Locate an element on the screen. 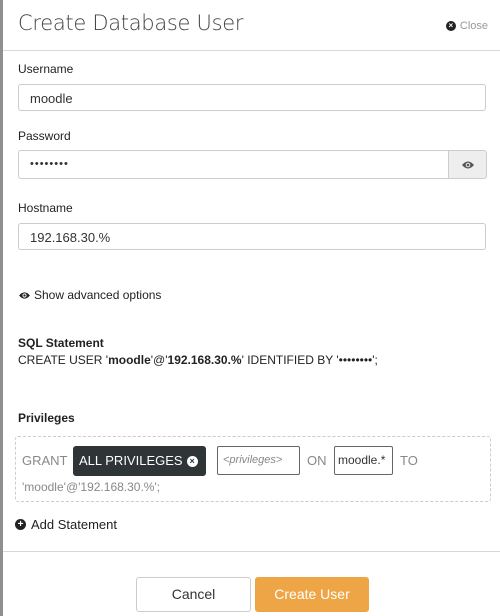  hostname-input: 192.168.30.% is located at coordinates (252, 236).